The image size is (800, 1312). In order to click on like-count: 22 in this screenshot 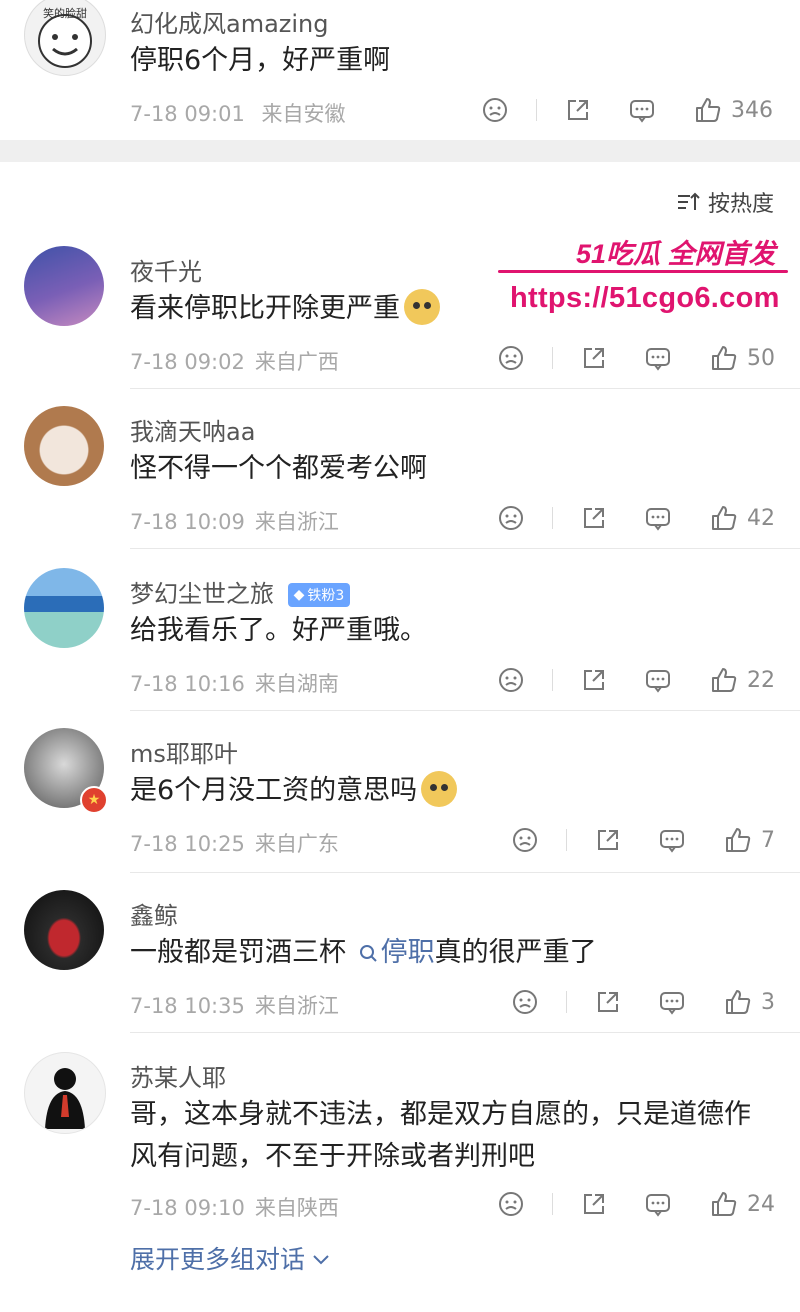, I will do `click(761, 680)`.